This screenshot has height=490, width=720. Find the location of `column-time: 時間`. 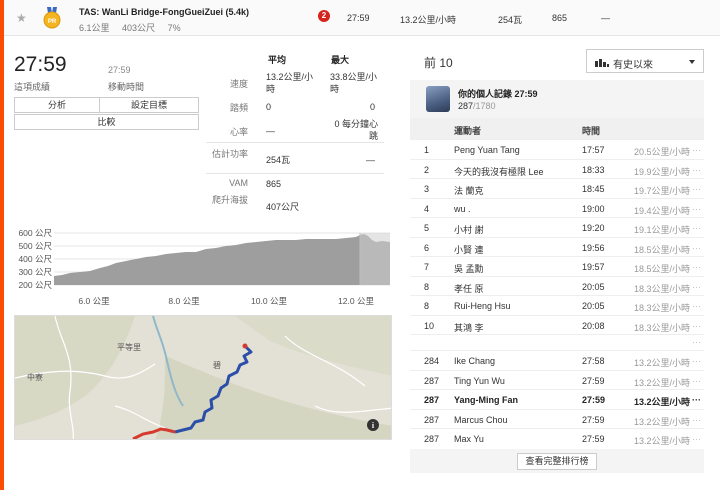

column-time: 時間 is located at coordinates (591, 131).